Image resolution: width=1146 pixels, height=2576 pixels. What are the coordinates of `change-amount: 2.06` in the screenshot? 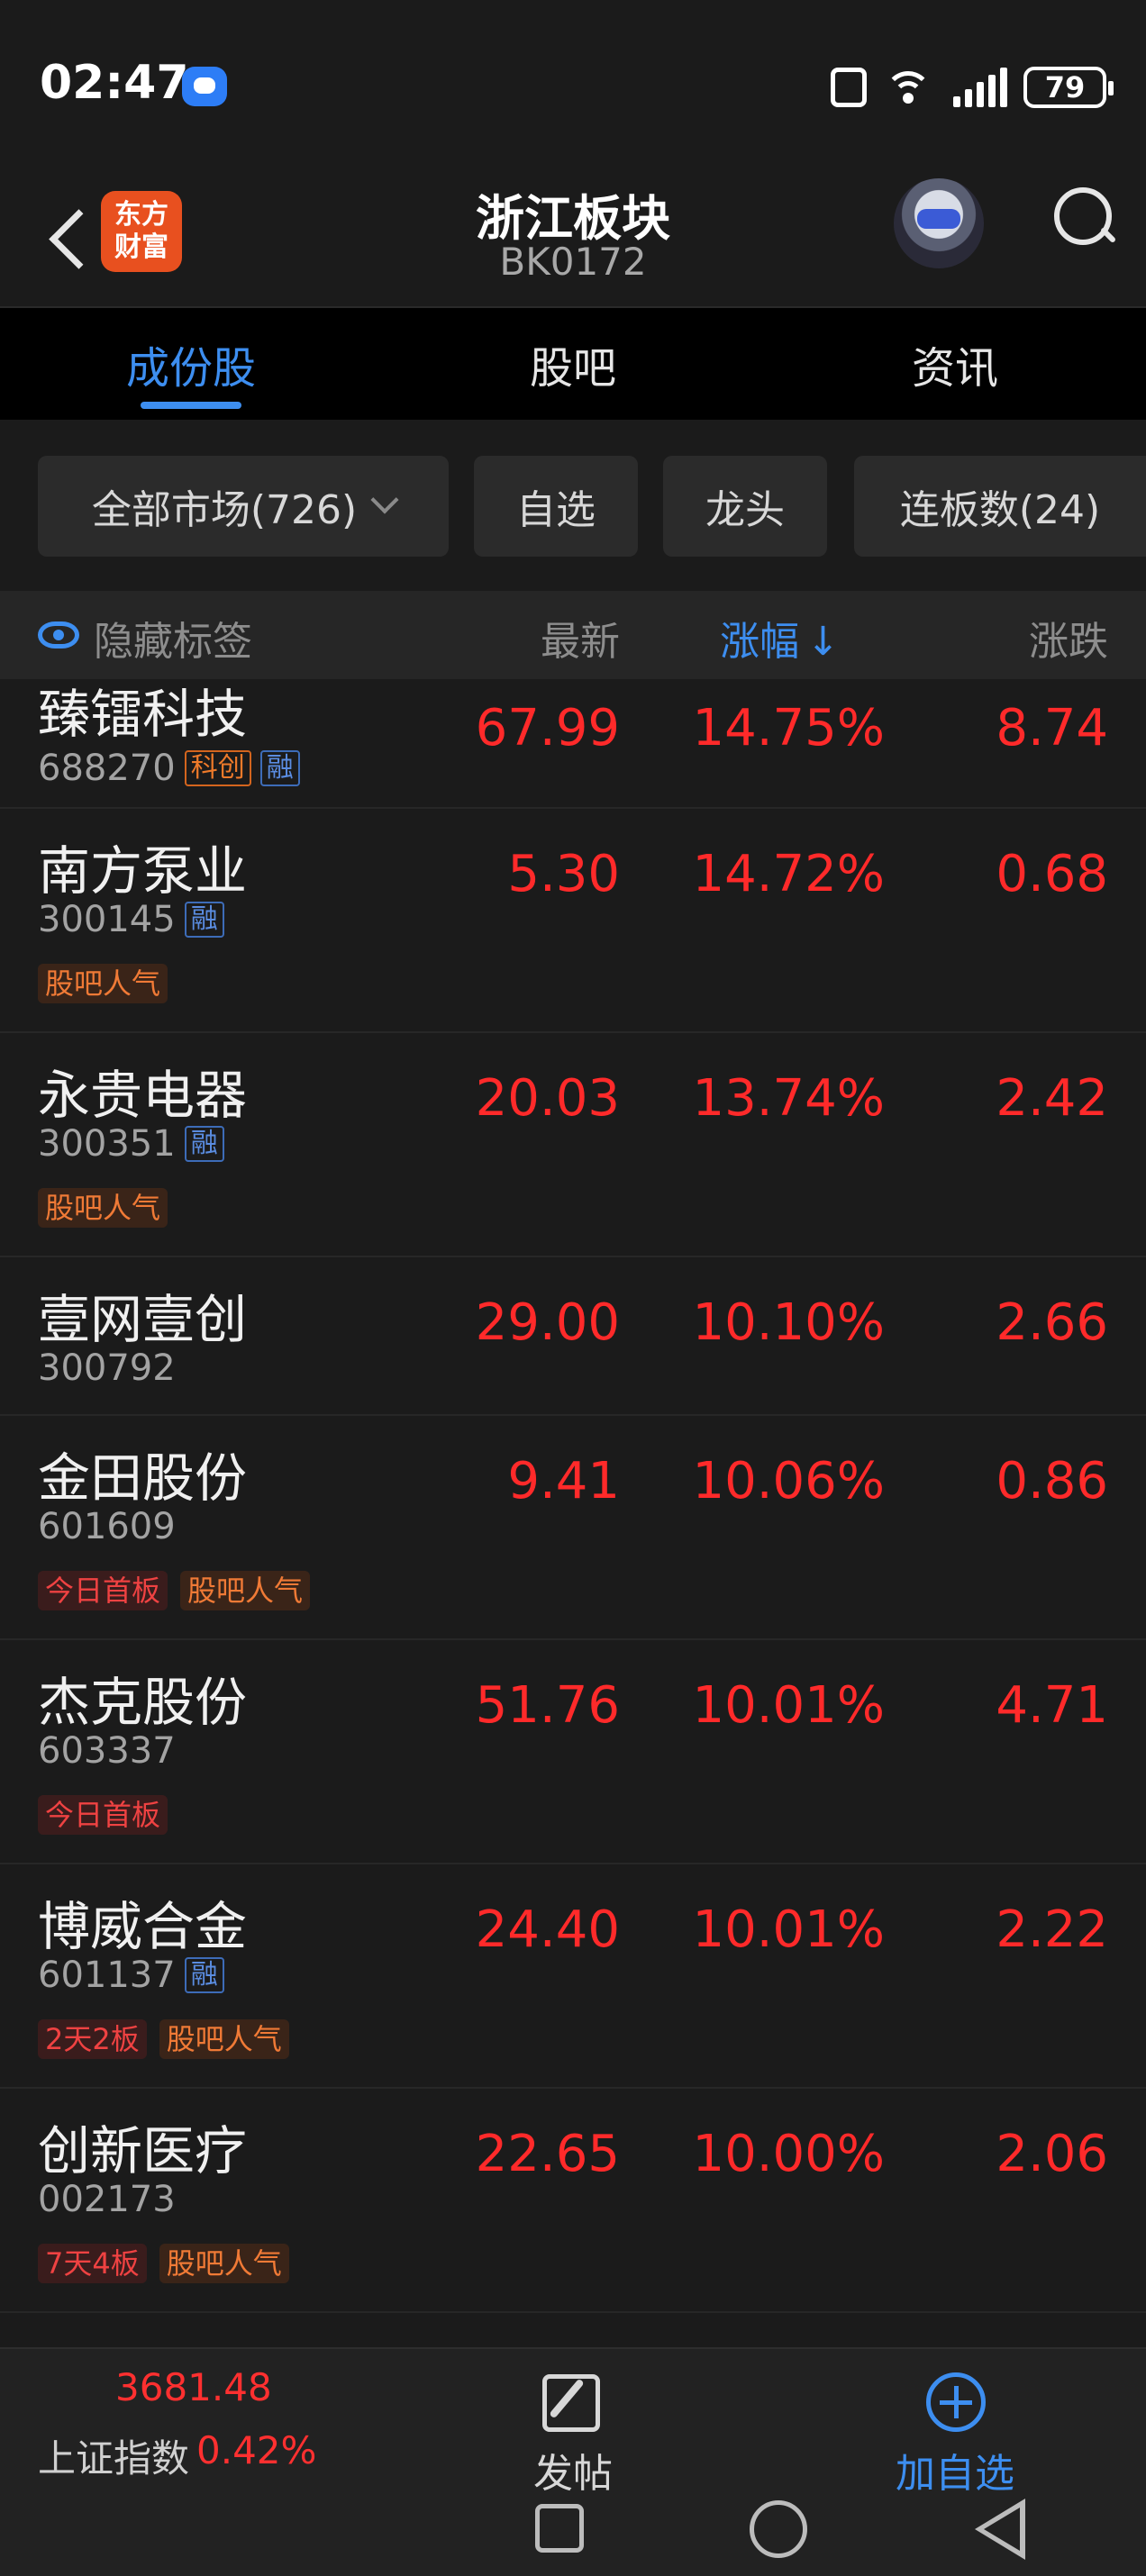 It's located at (1052, 2154).